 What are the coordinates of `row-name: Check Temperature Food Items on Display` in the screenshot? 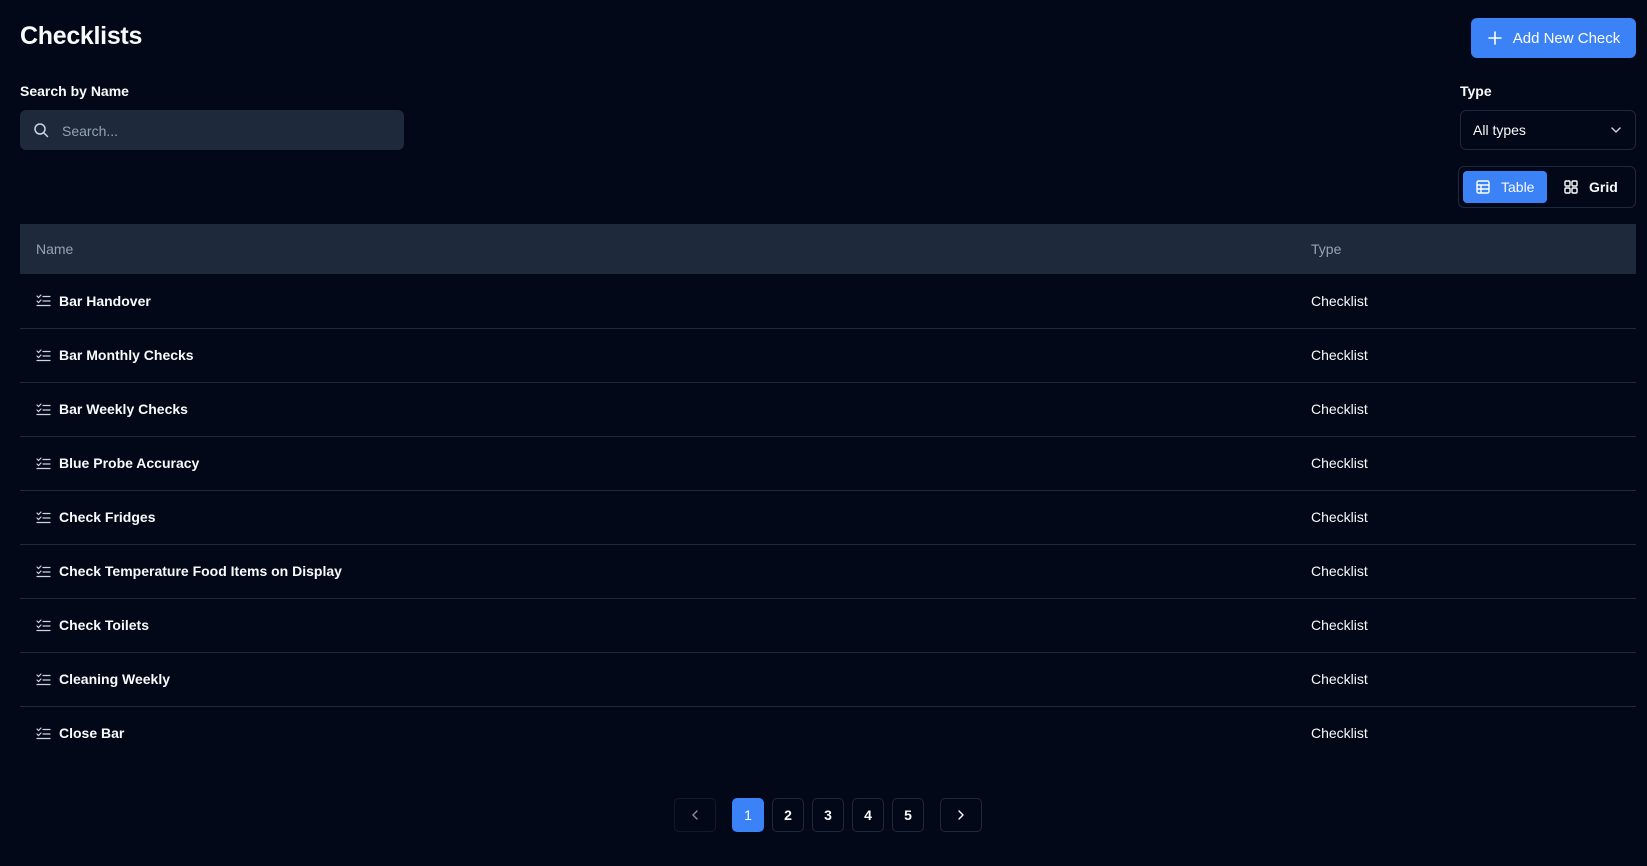 It's located at (200, 571).